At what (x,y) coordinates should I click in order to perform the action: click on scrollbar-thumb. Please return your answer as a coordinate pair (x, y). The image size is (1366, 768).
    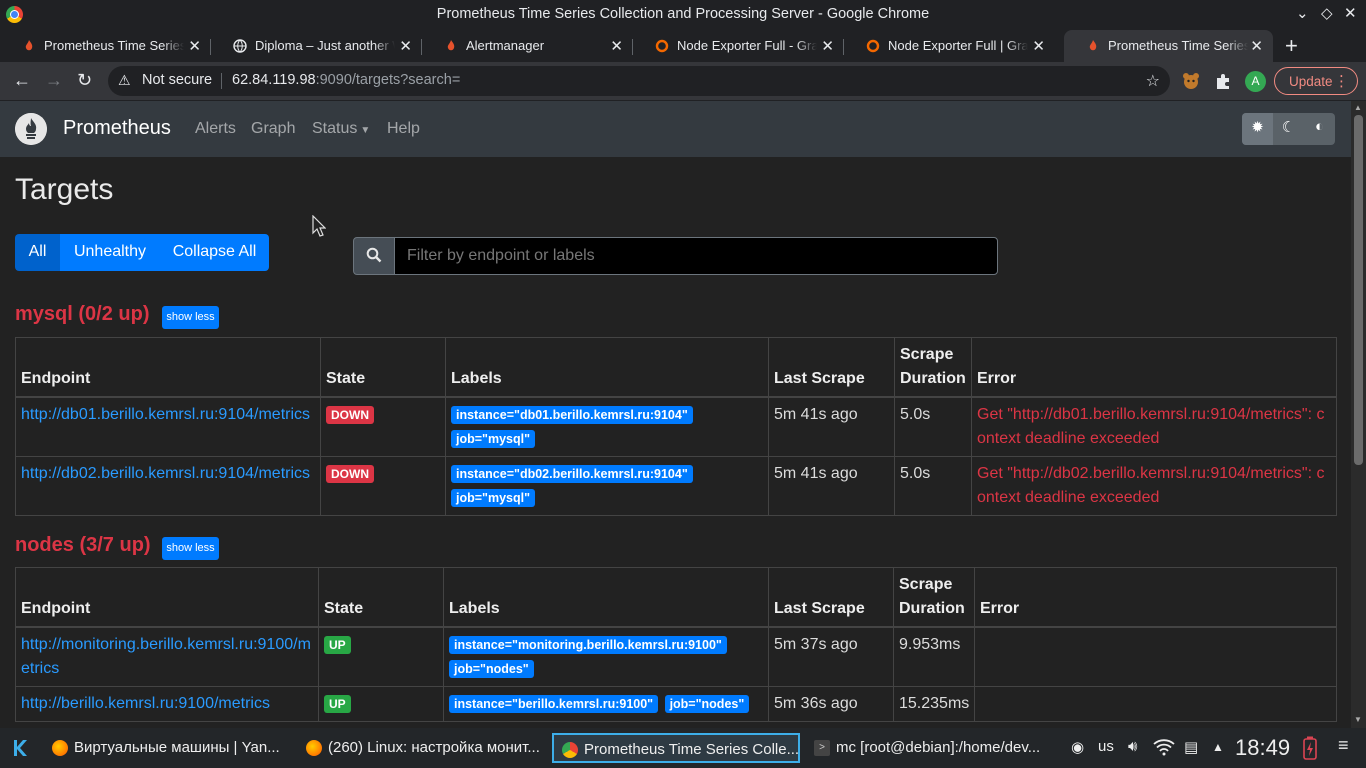
    Looking at the image, I should click on (1358, 290).